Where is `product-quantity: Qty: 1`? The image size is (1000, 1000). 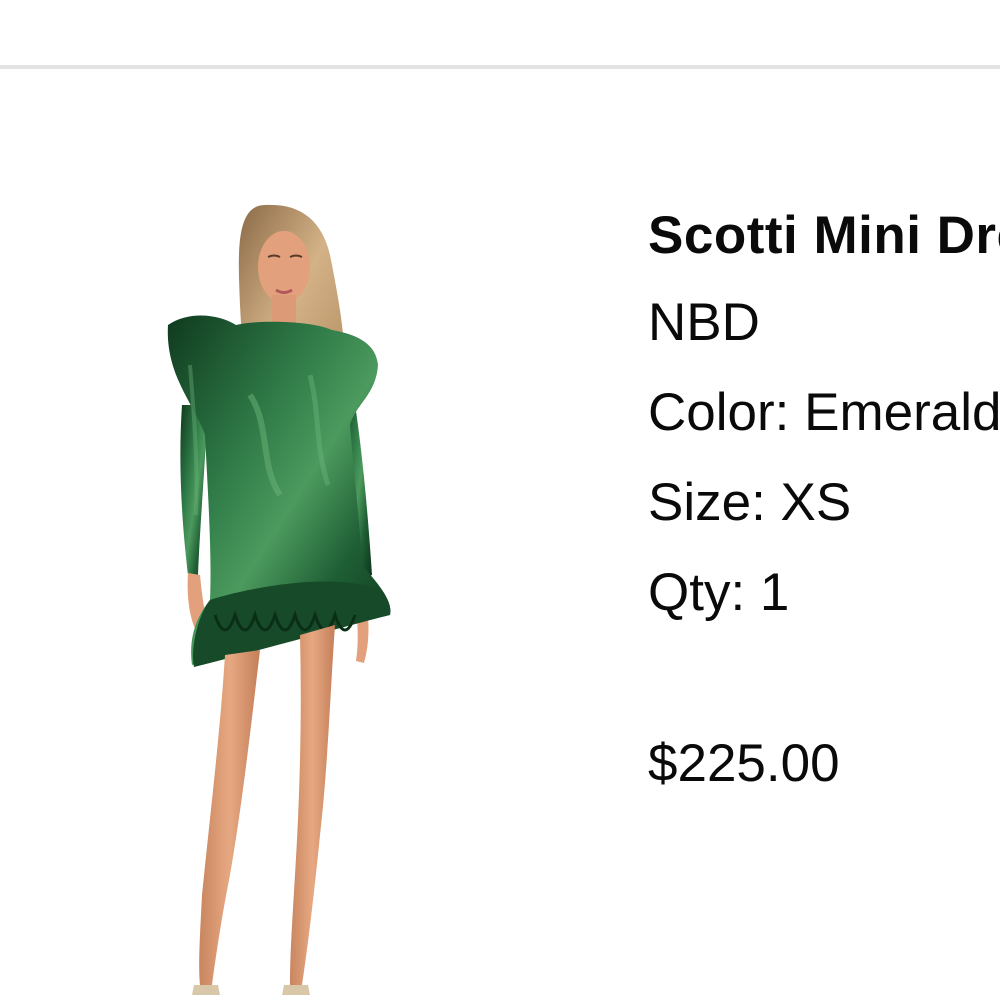
product-quantity: Qty: 1 is located at coordinates (719, 592).